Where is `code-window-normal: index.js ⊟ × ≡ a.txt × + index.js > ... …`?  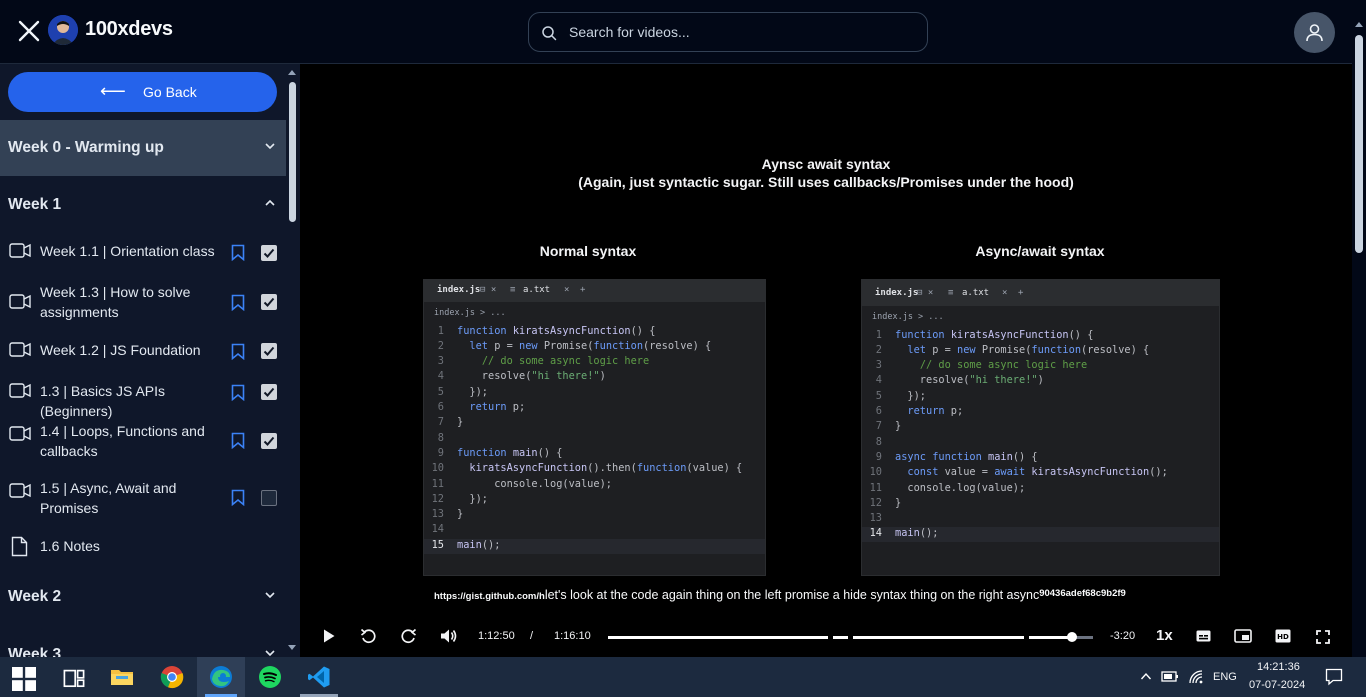
code-window-normal: index.js ⊟ × ≡ a.txt × + index.js > ... … is located at coordinates (594, 427).